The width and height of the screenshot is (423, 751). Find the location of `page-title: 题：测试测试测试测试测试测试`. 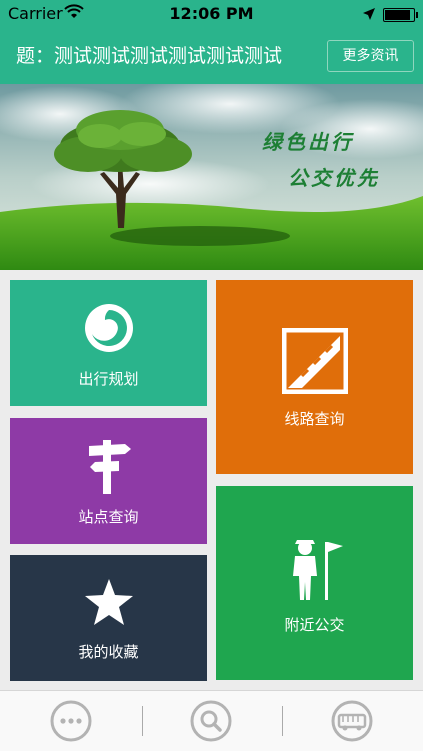

page-title: 题：测试测试测试测试测试测试 is located at coordinates (149, 56).